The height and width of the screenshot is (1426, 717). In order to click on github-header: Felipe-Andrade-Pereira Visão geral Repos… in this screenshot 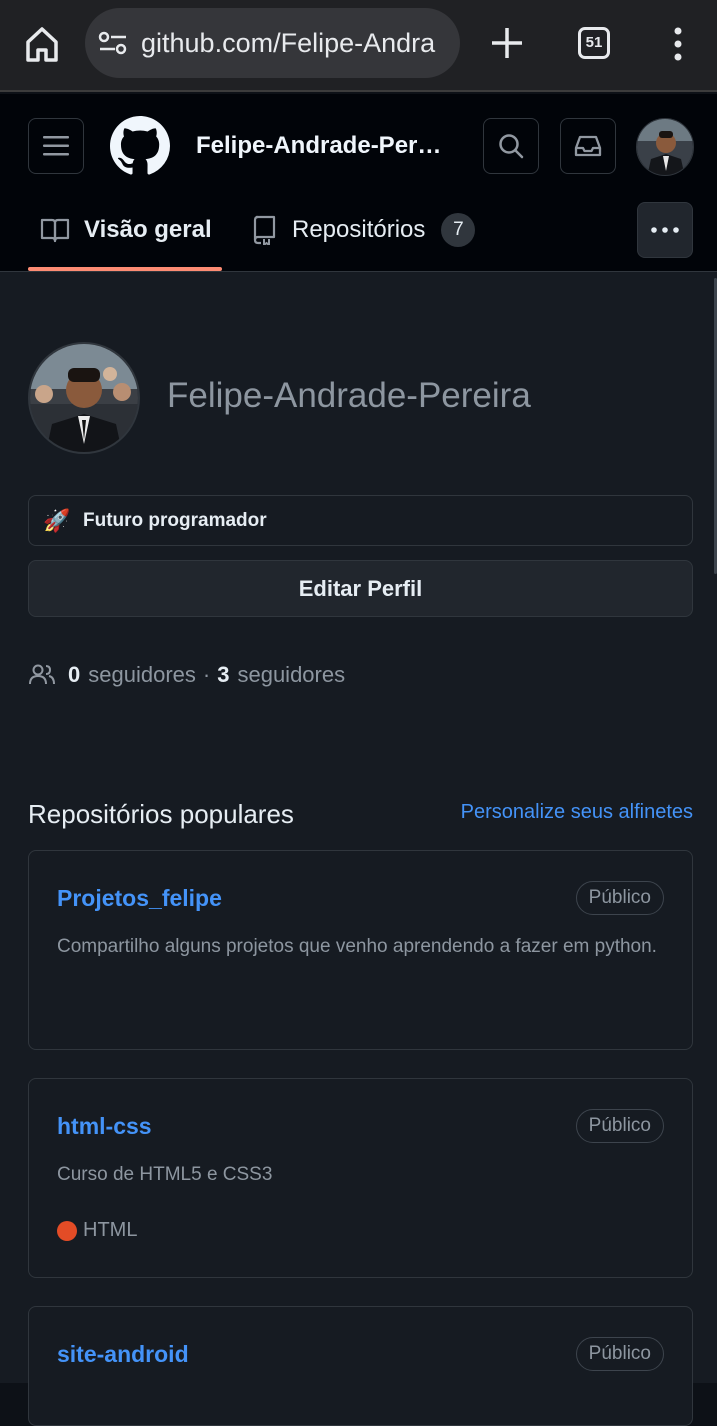, I will do `click(358, 183)`.